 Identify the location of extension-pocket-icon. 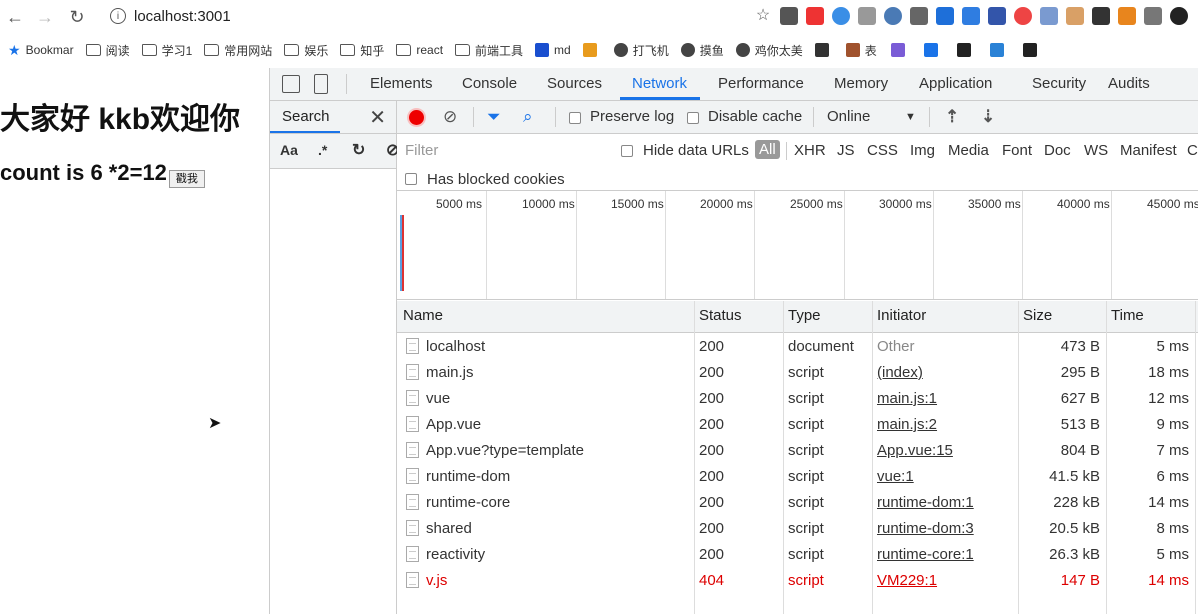
(971, 16).